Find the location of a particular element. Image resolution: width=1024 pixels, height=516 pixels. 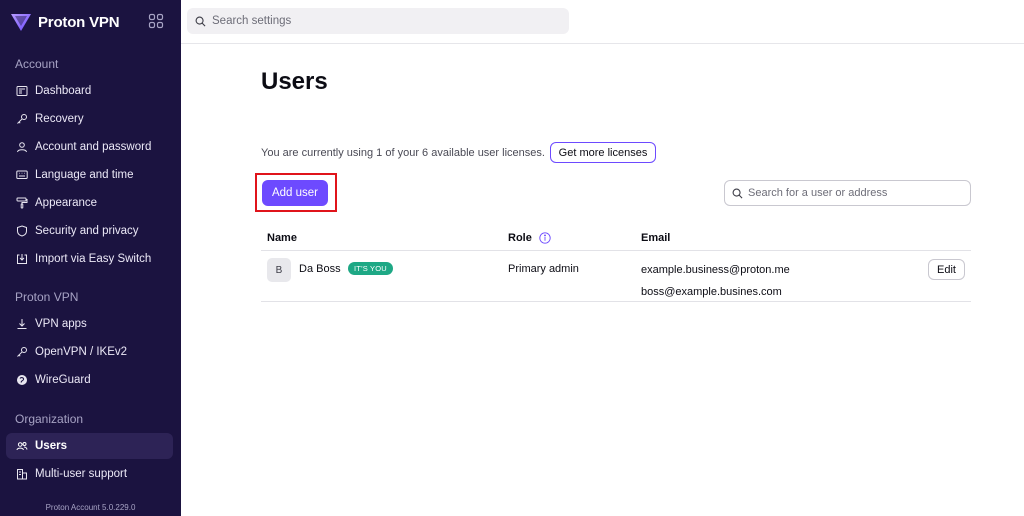

sidebar-item-label: Dashboard is located at coordinates (63, 91).